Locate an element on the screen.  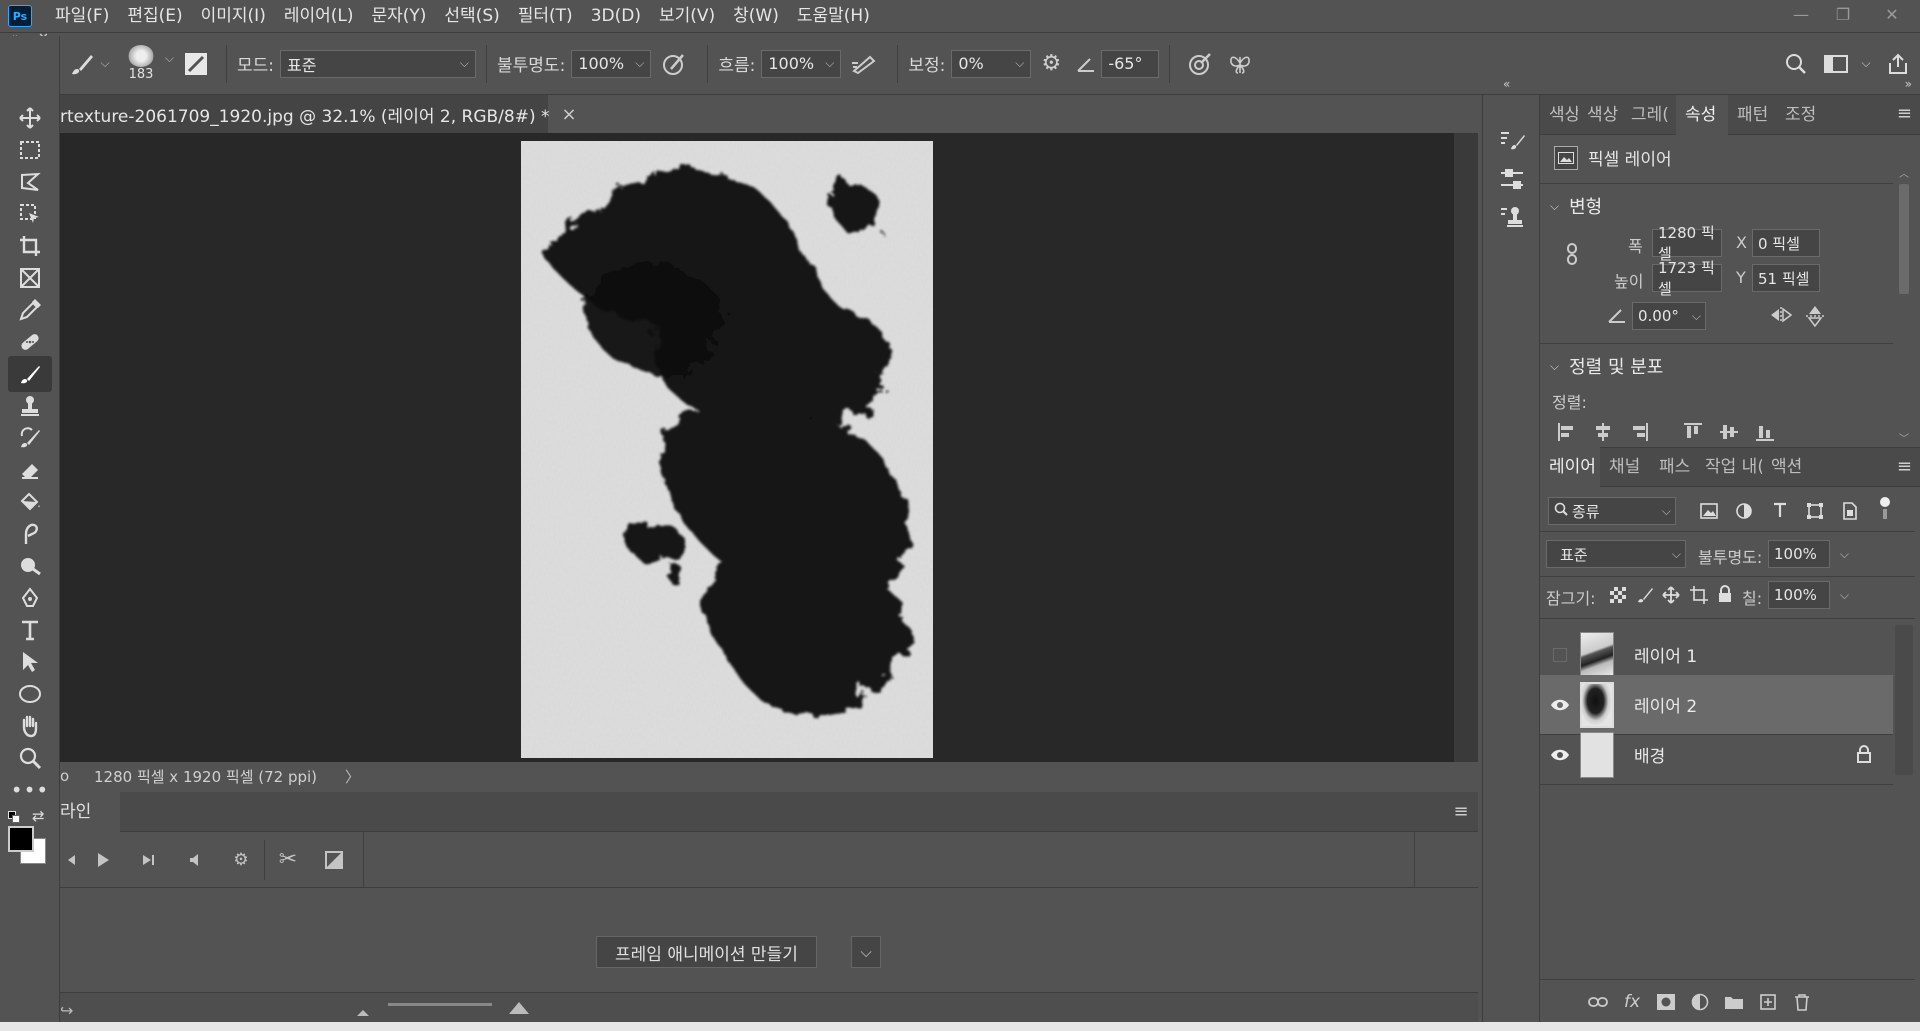
width-input: 1280 픽셀 is located at coordinates (1687, 243).